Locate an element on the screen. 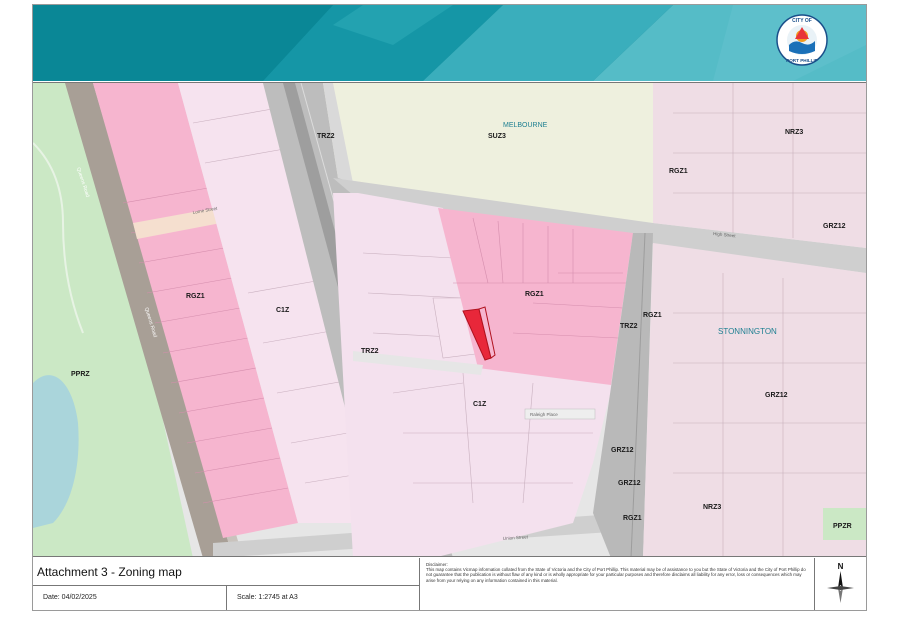 The width and height of the screenshot is (897, 627). label-pprz-west: PPRZ is located at coordinates (80, 374).